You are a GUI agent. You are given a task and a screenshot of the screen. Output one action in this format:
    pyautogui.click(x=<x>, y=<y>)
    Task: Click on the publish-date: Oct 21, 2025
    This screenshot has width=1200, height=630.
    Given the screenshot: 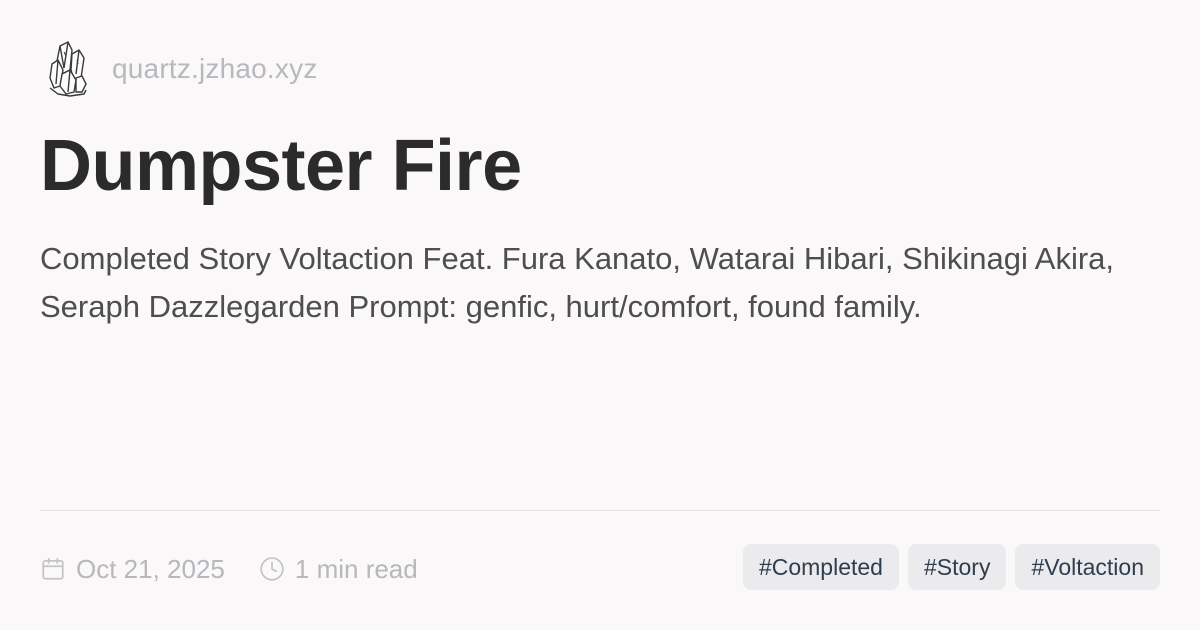 What is the action you would take?
    pyautogui.click(x=150, y=568)
    